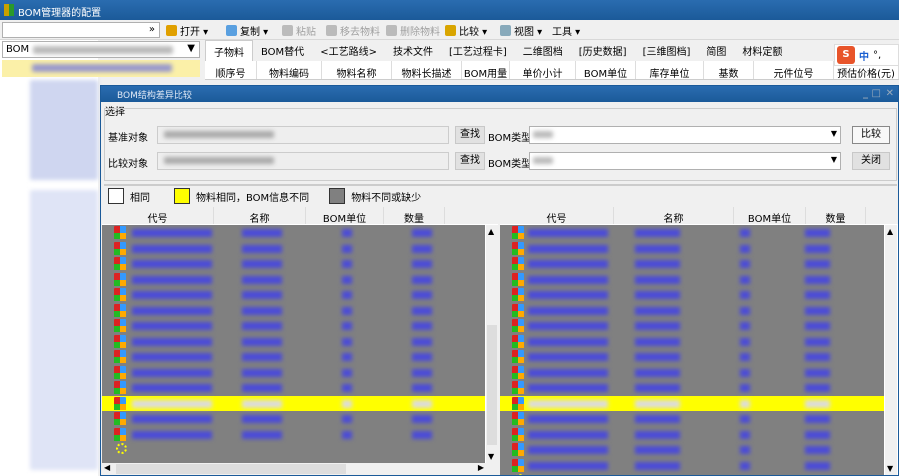 Image resolution: width=899 pixels, height=476 pixels. I want to click on tab-3d-drawings: [三维图档], so click(667, 50).